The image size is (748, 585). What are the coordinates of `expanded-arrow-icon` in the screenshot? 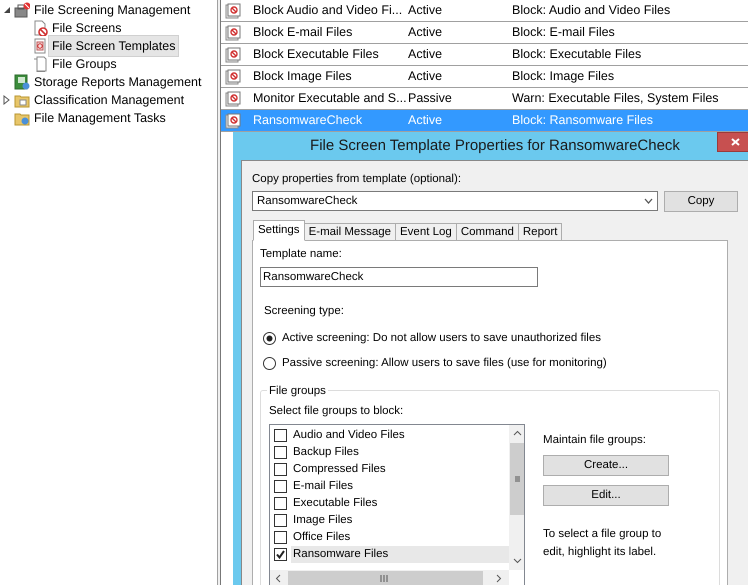 It's located at (7, 10).